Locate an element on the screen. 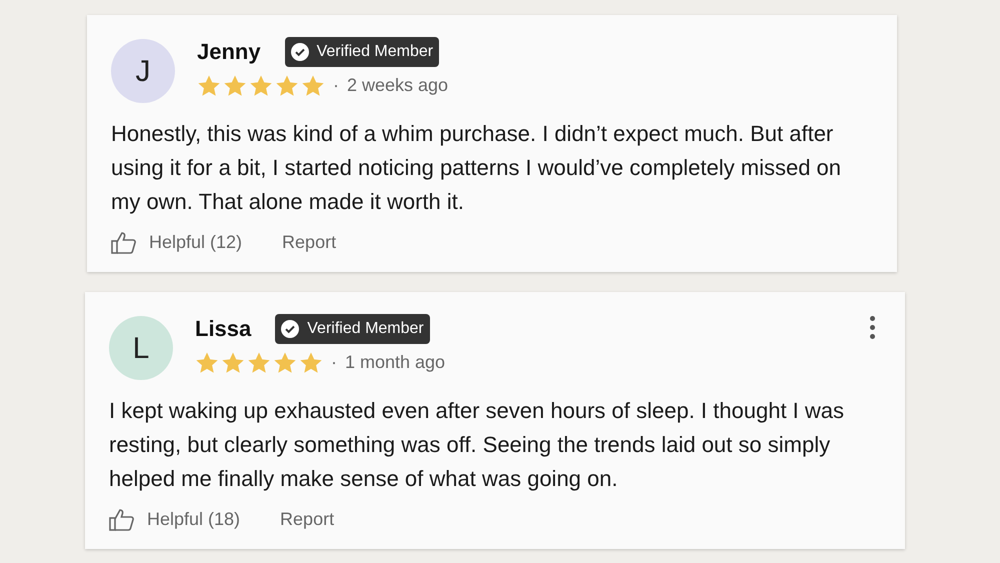  more-options-icon is located at coordinates (872, 327).